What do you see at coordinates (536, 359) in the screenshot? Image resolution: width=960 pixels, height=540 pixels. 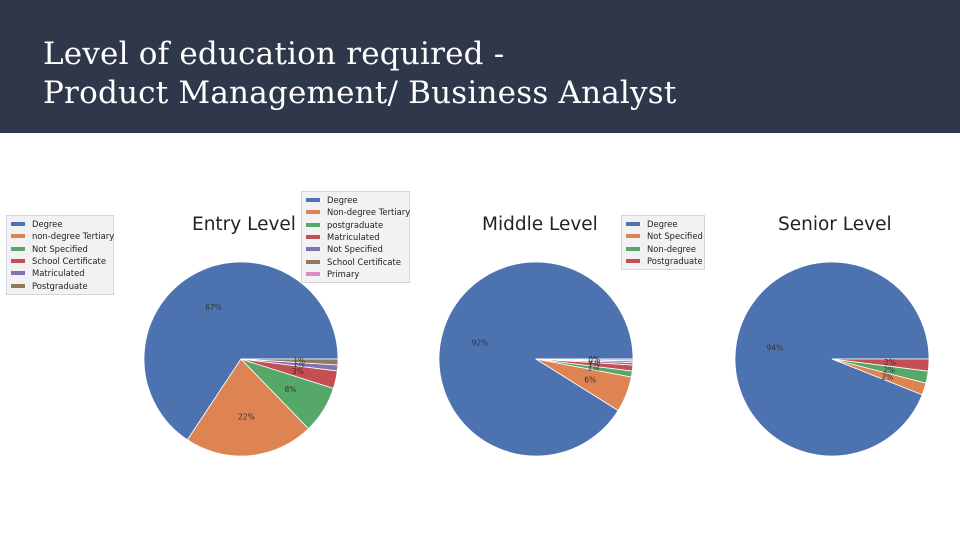 I see `middle-level-pie: 92%6%1%1%0%0%0%` at bounding box center [536, 359].